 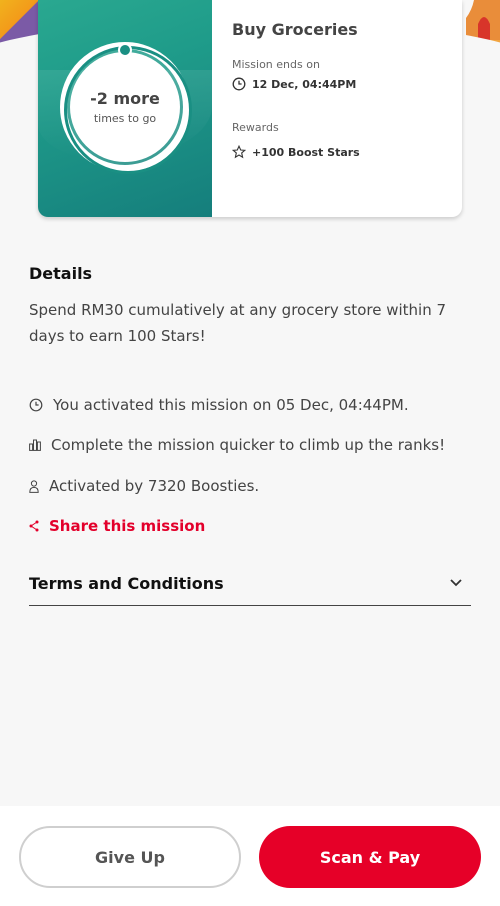 What do you see at coordinates (154, 486) in the screenshot?
I see `activated-by-text: Activated by 7320 Boosties.` at bounding box center [154, 486].